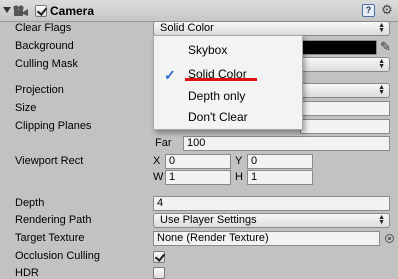  I want to click on menu-item-dont-clear: Don't Clear, so click(218, 117).